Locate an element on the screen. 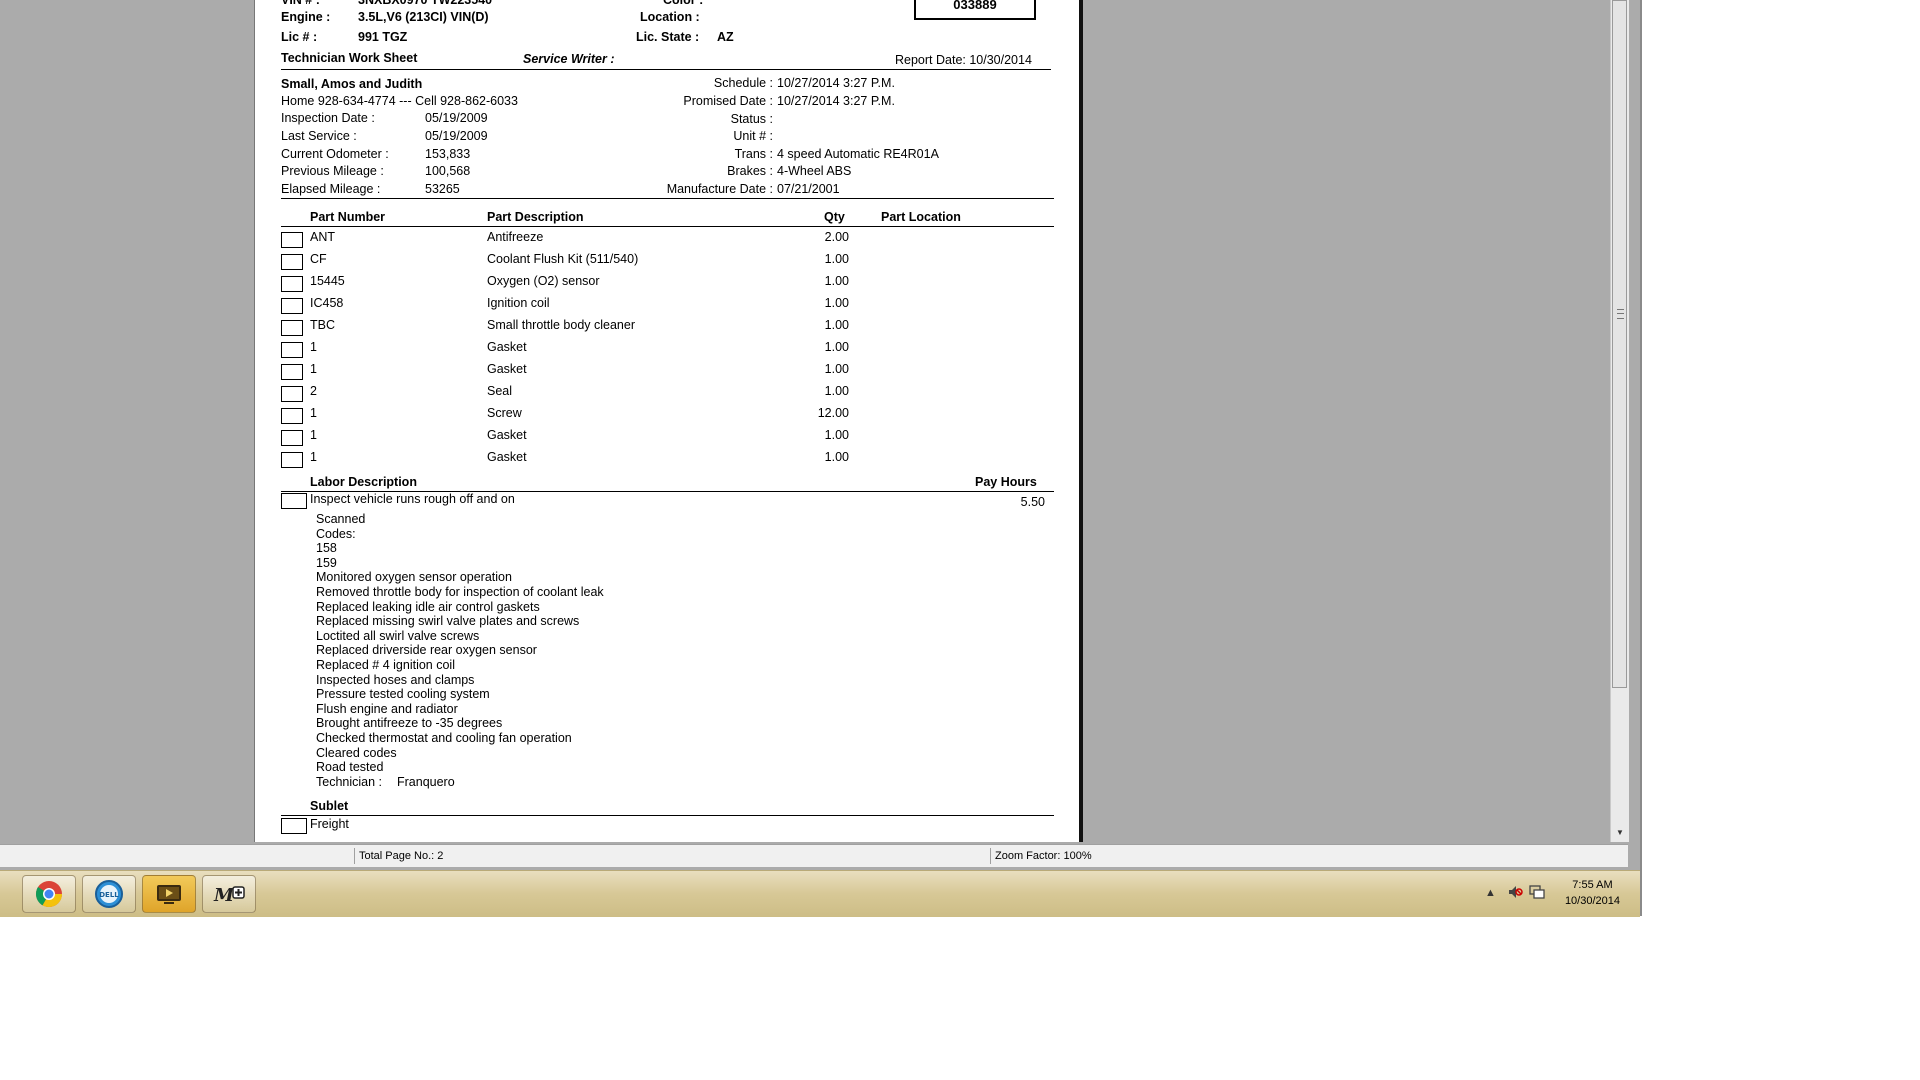 The image size is (1920, 1080). qty-header: Qty is located at coordinates (834, 217).